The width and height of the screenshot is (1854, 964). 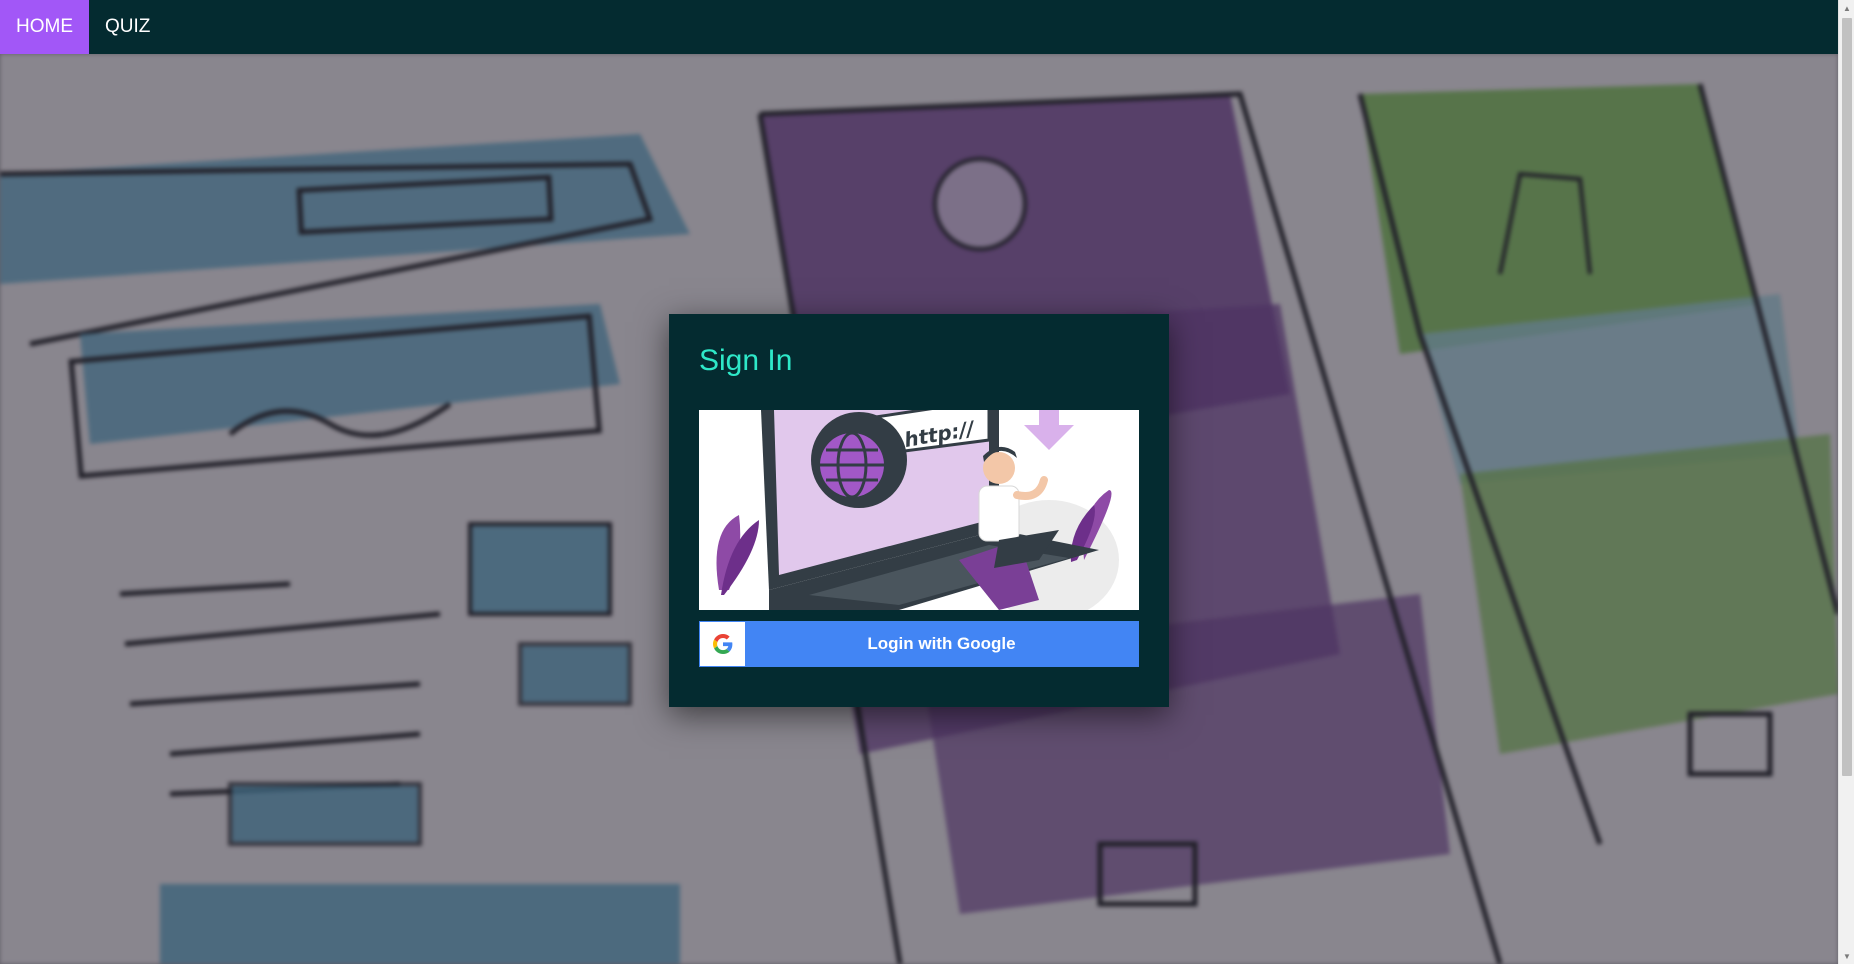 What do you see at coordinates (1846, 956) in the screenshot?
I see `scroll-down-arrow-icon: ▼` at bounding box center [1846, 956].